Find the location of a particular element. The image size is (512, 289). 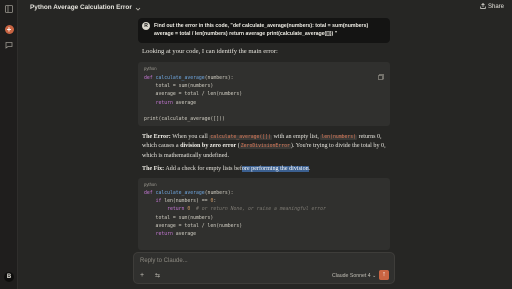

tools-icon: ⇆ is located at coordinates (157, 275).